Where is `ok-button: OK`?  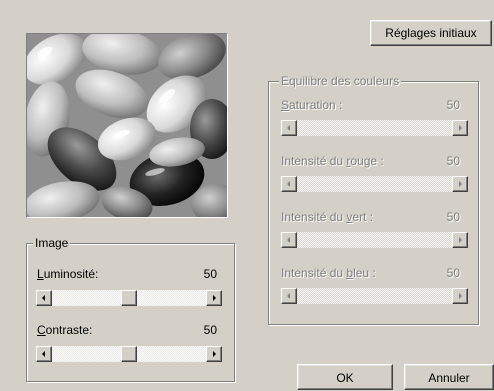 ok-button: OK is located at coordinates (345, 377).